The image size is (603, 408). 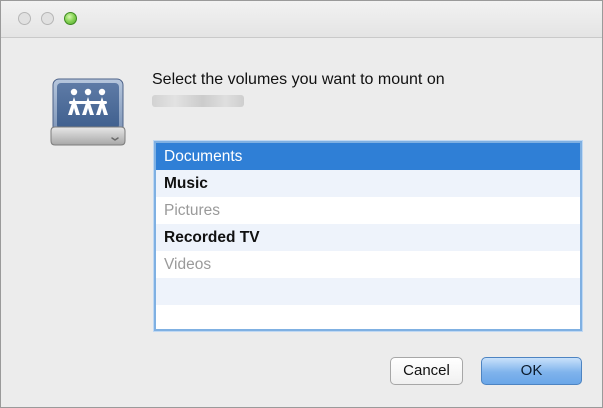 I want to click on volume-list-item: Videos, so click(x=368, y=264).